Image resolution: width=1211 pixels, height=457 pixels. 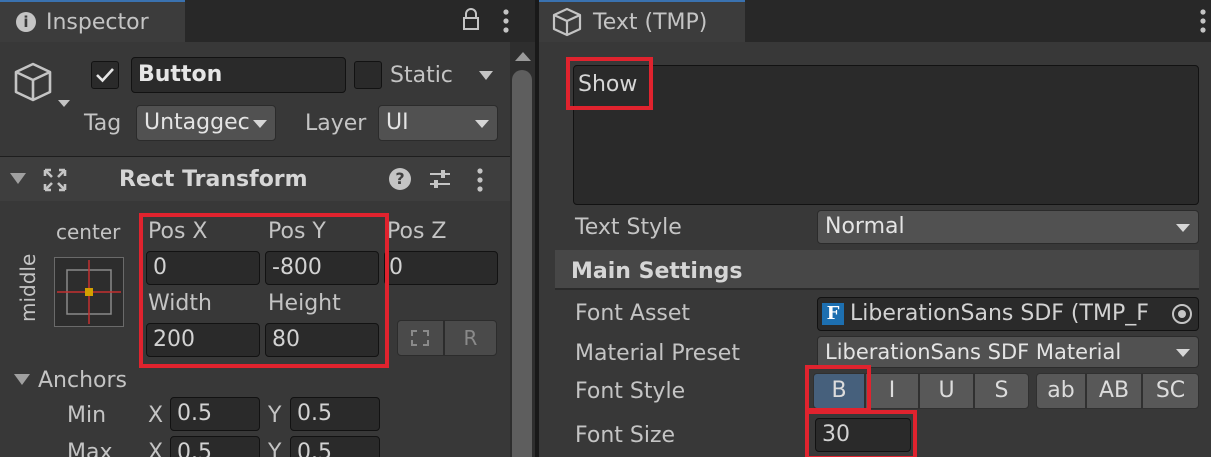 I want to click on help-icon: ?, so click(x=400, y=179).